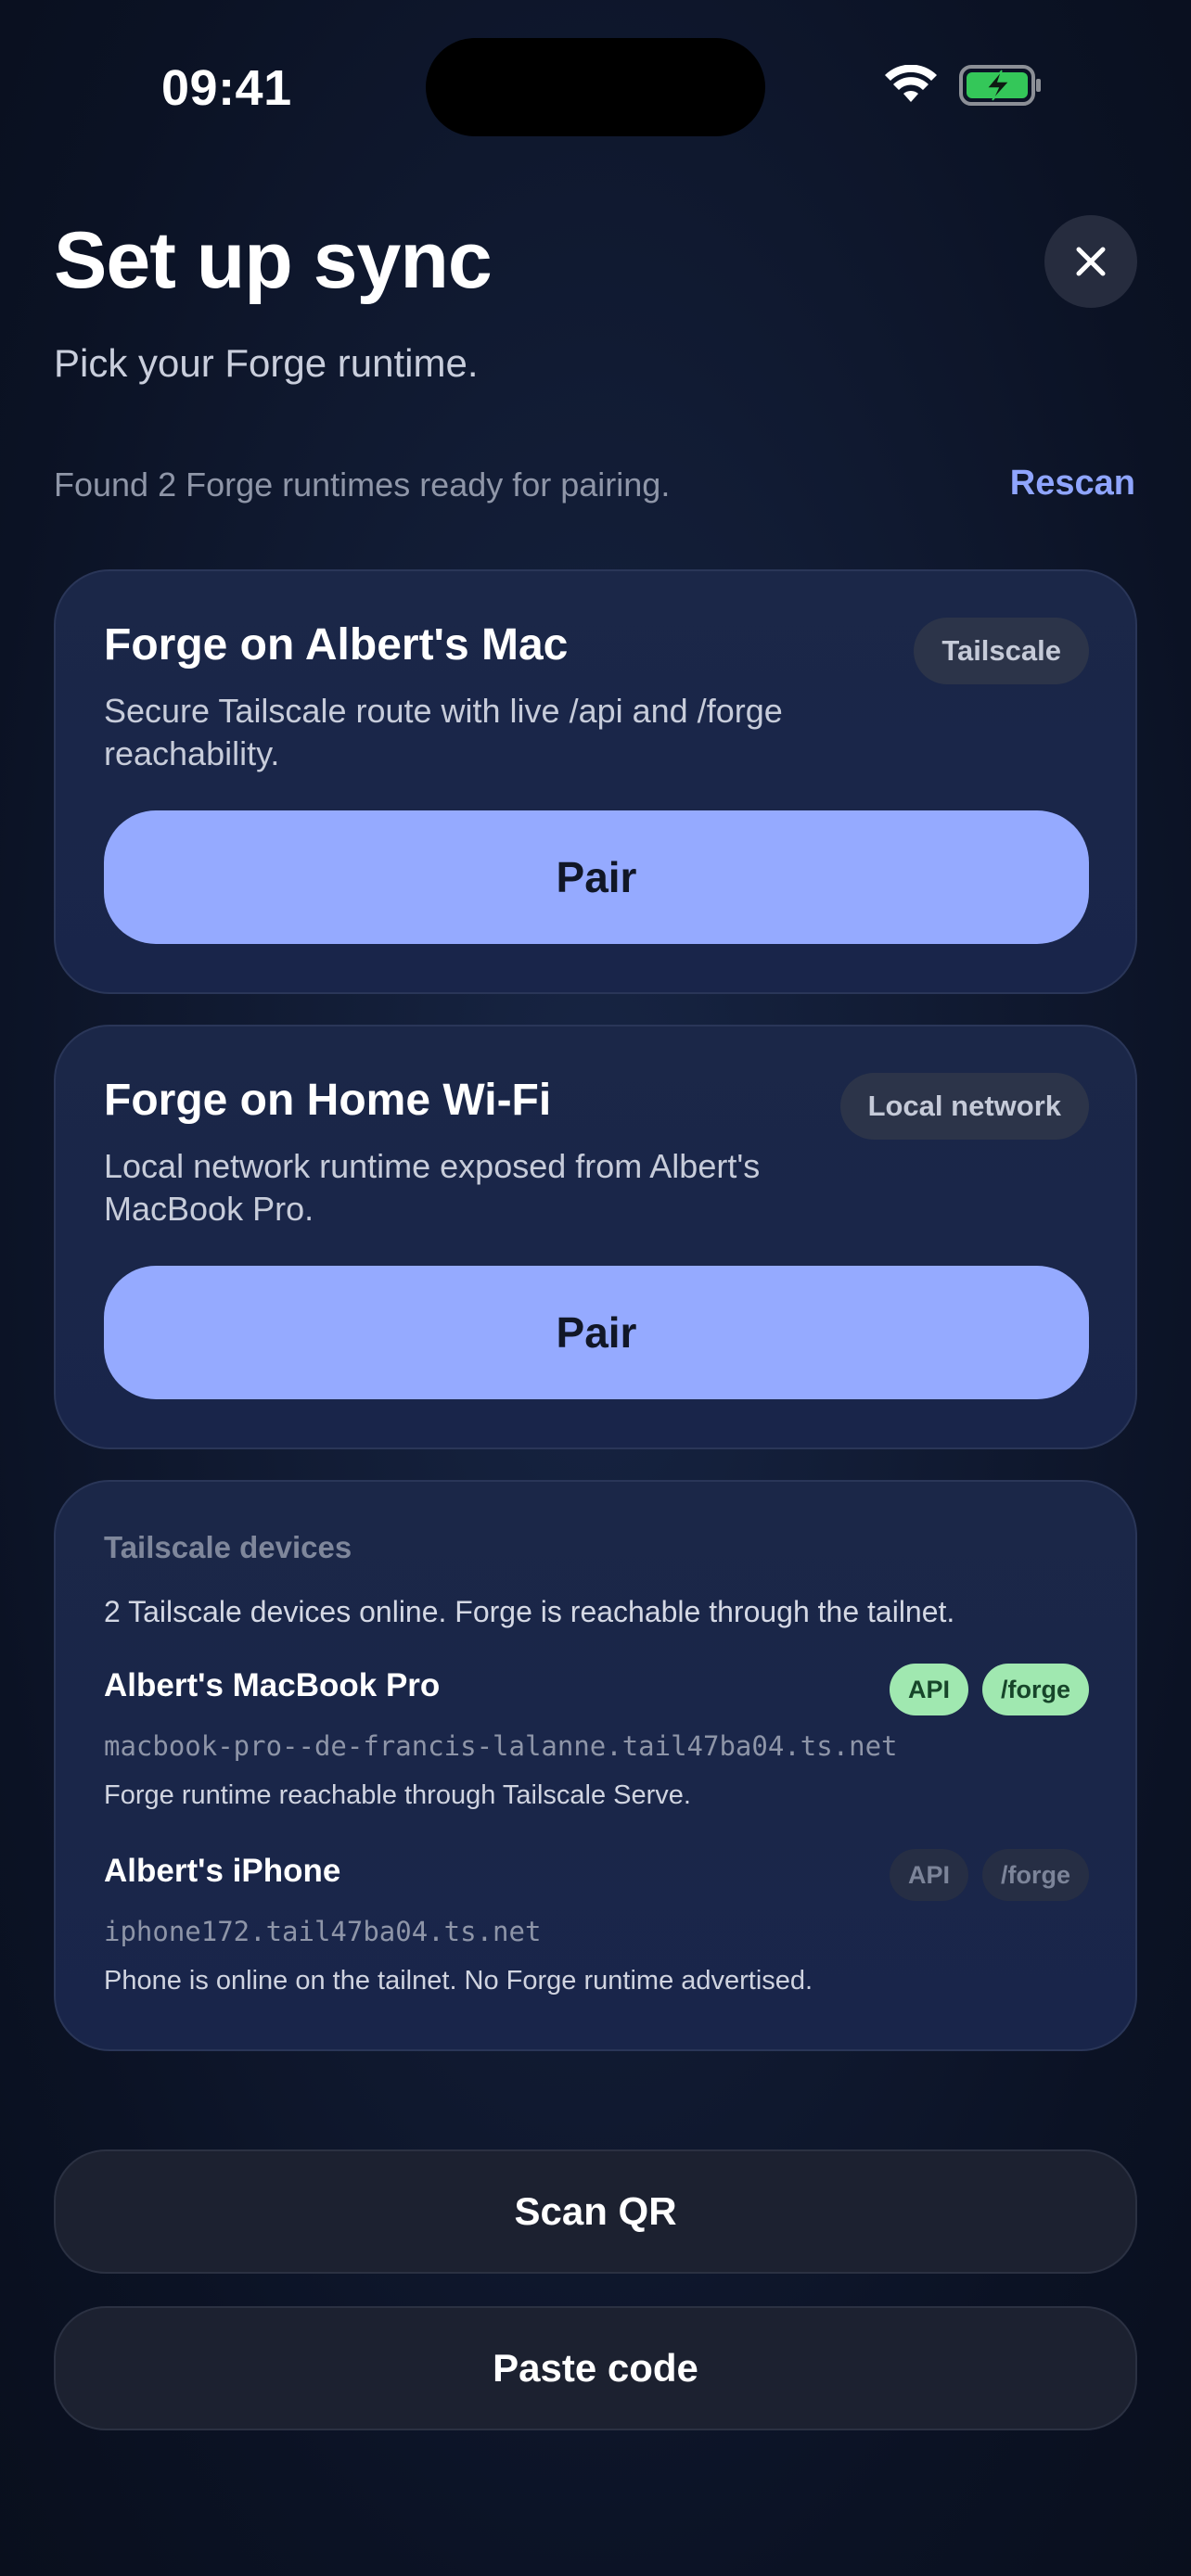 This screenshot has height=2576, width=1191. Describe the element at coordinates (595, 87) in the screenshot. I see `dynamic-island` at that location.